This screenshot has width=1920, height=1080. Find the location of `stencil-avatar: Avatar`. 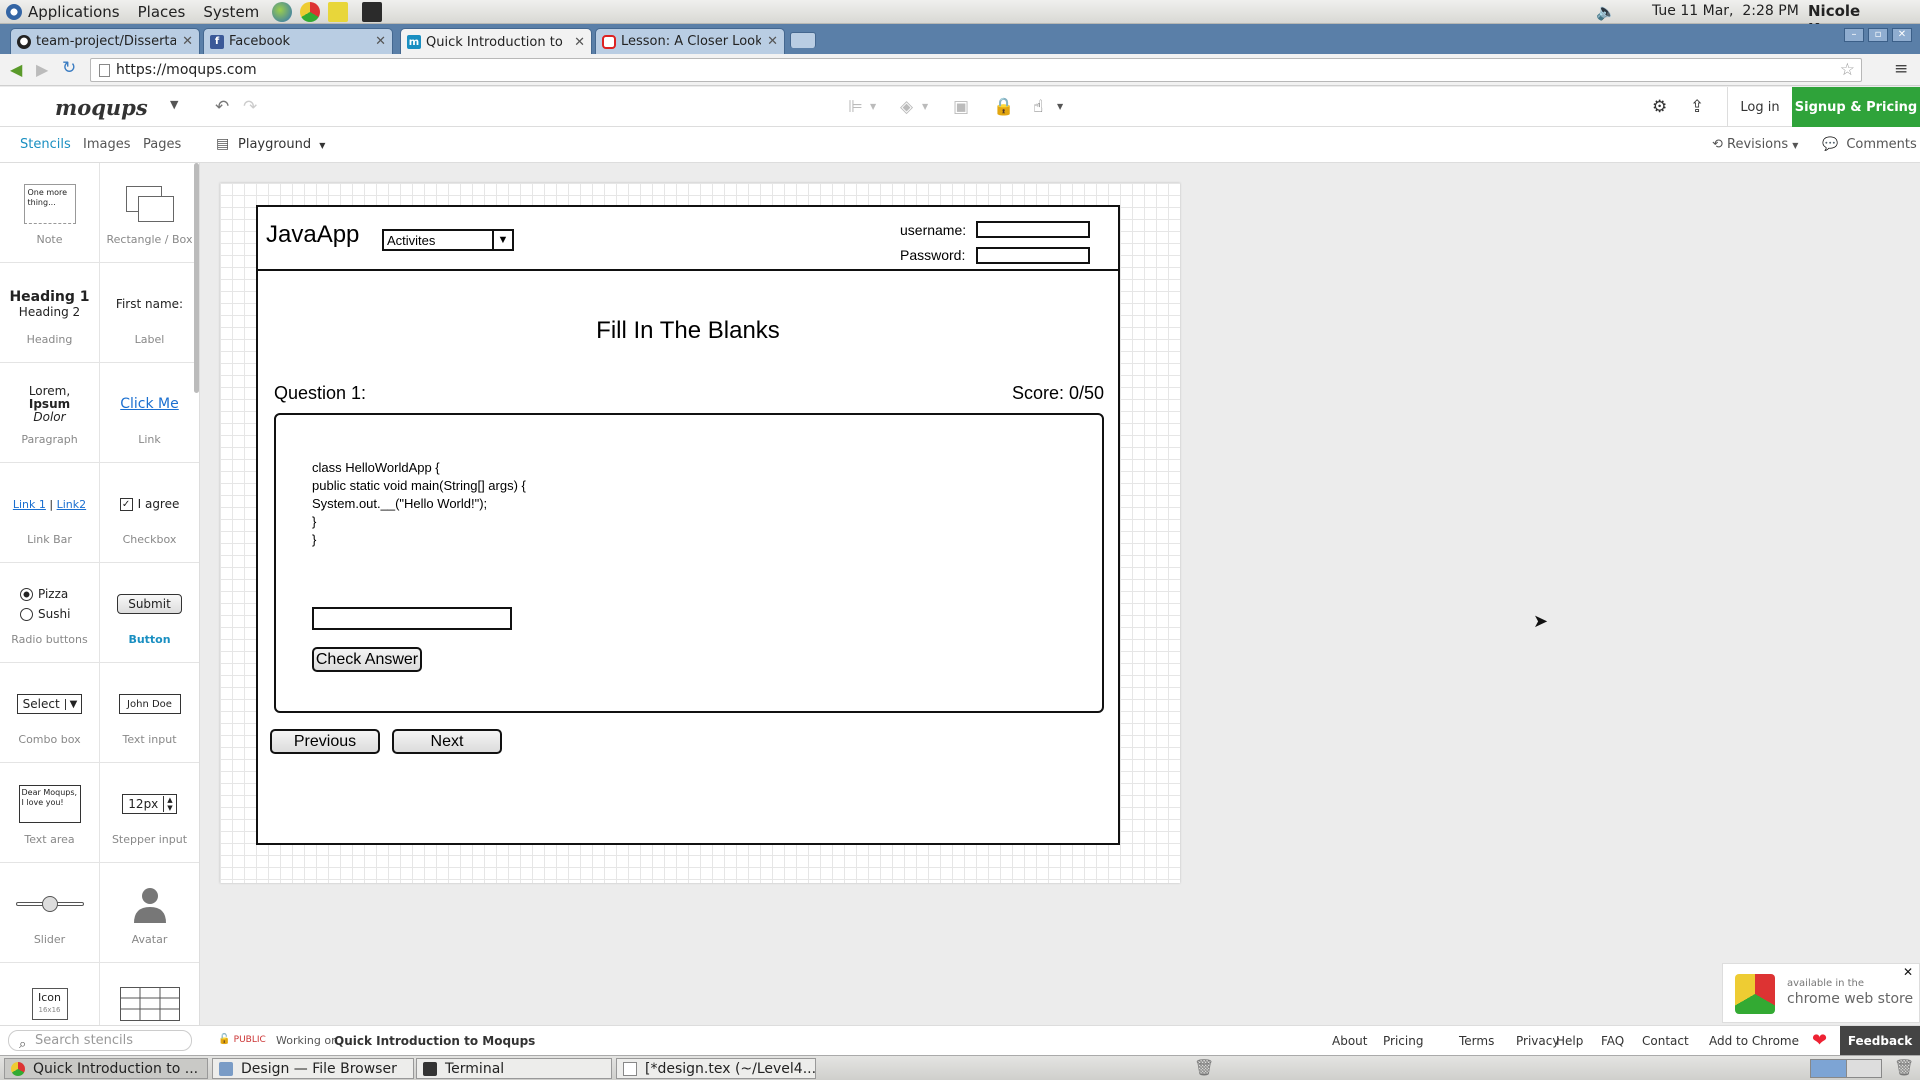

stencil-avatar: Avatar is located at coordinates (149, 913).